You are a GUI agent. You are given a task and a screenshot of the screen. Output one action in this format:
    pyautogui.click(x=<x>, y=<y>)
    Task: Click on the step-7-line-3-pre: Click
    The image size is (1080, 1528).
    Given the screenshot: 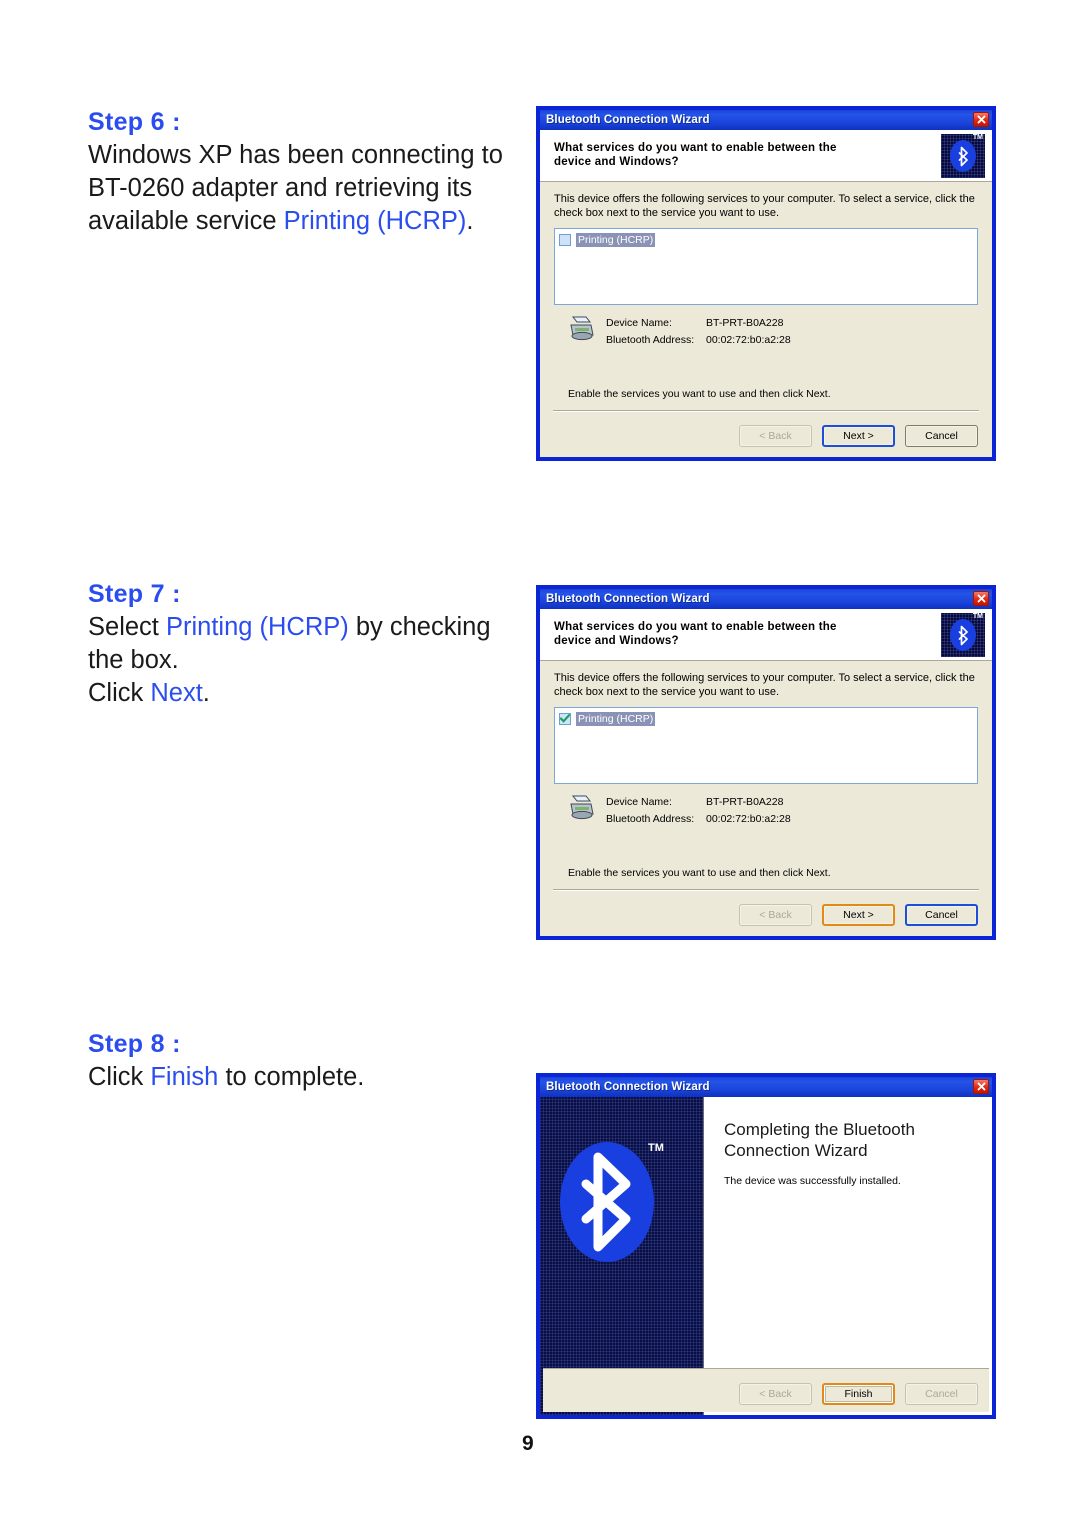 What is the action you would take?
    pyautogui.click(x=119, y=693)
    